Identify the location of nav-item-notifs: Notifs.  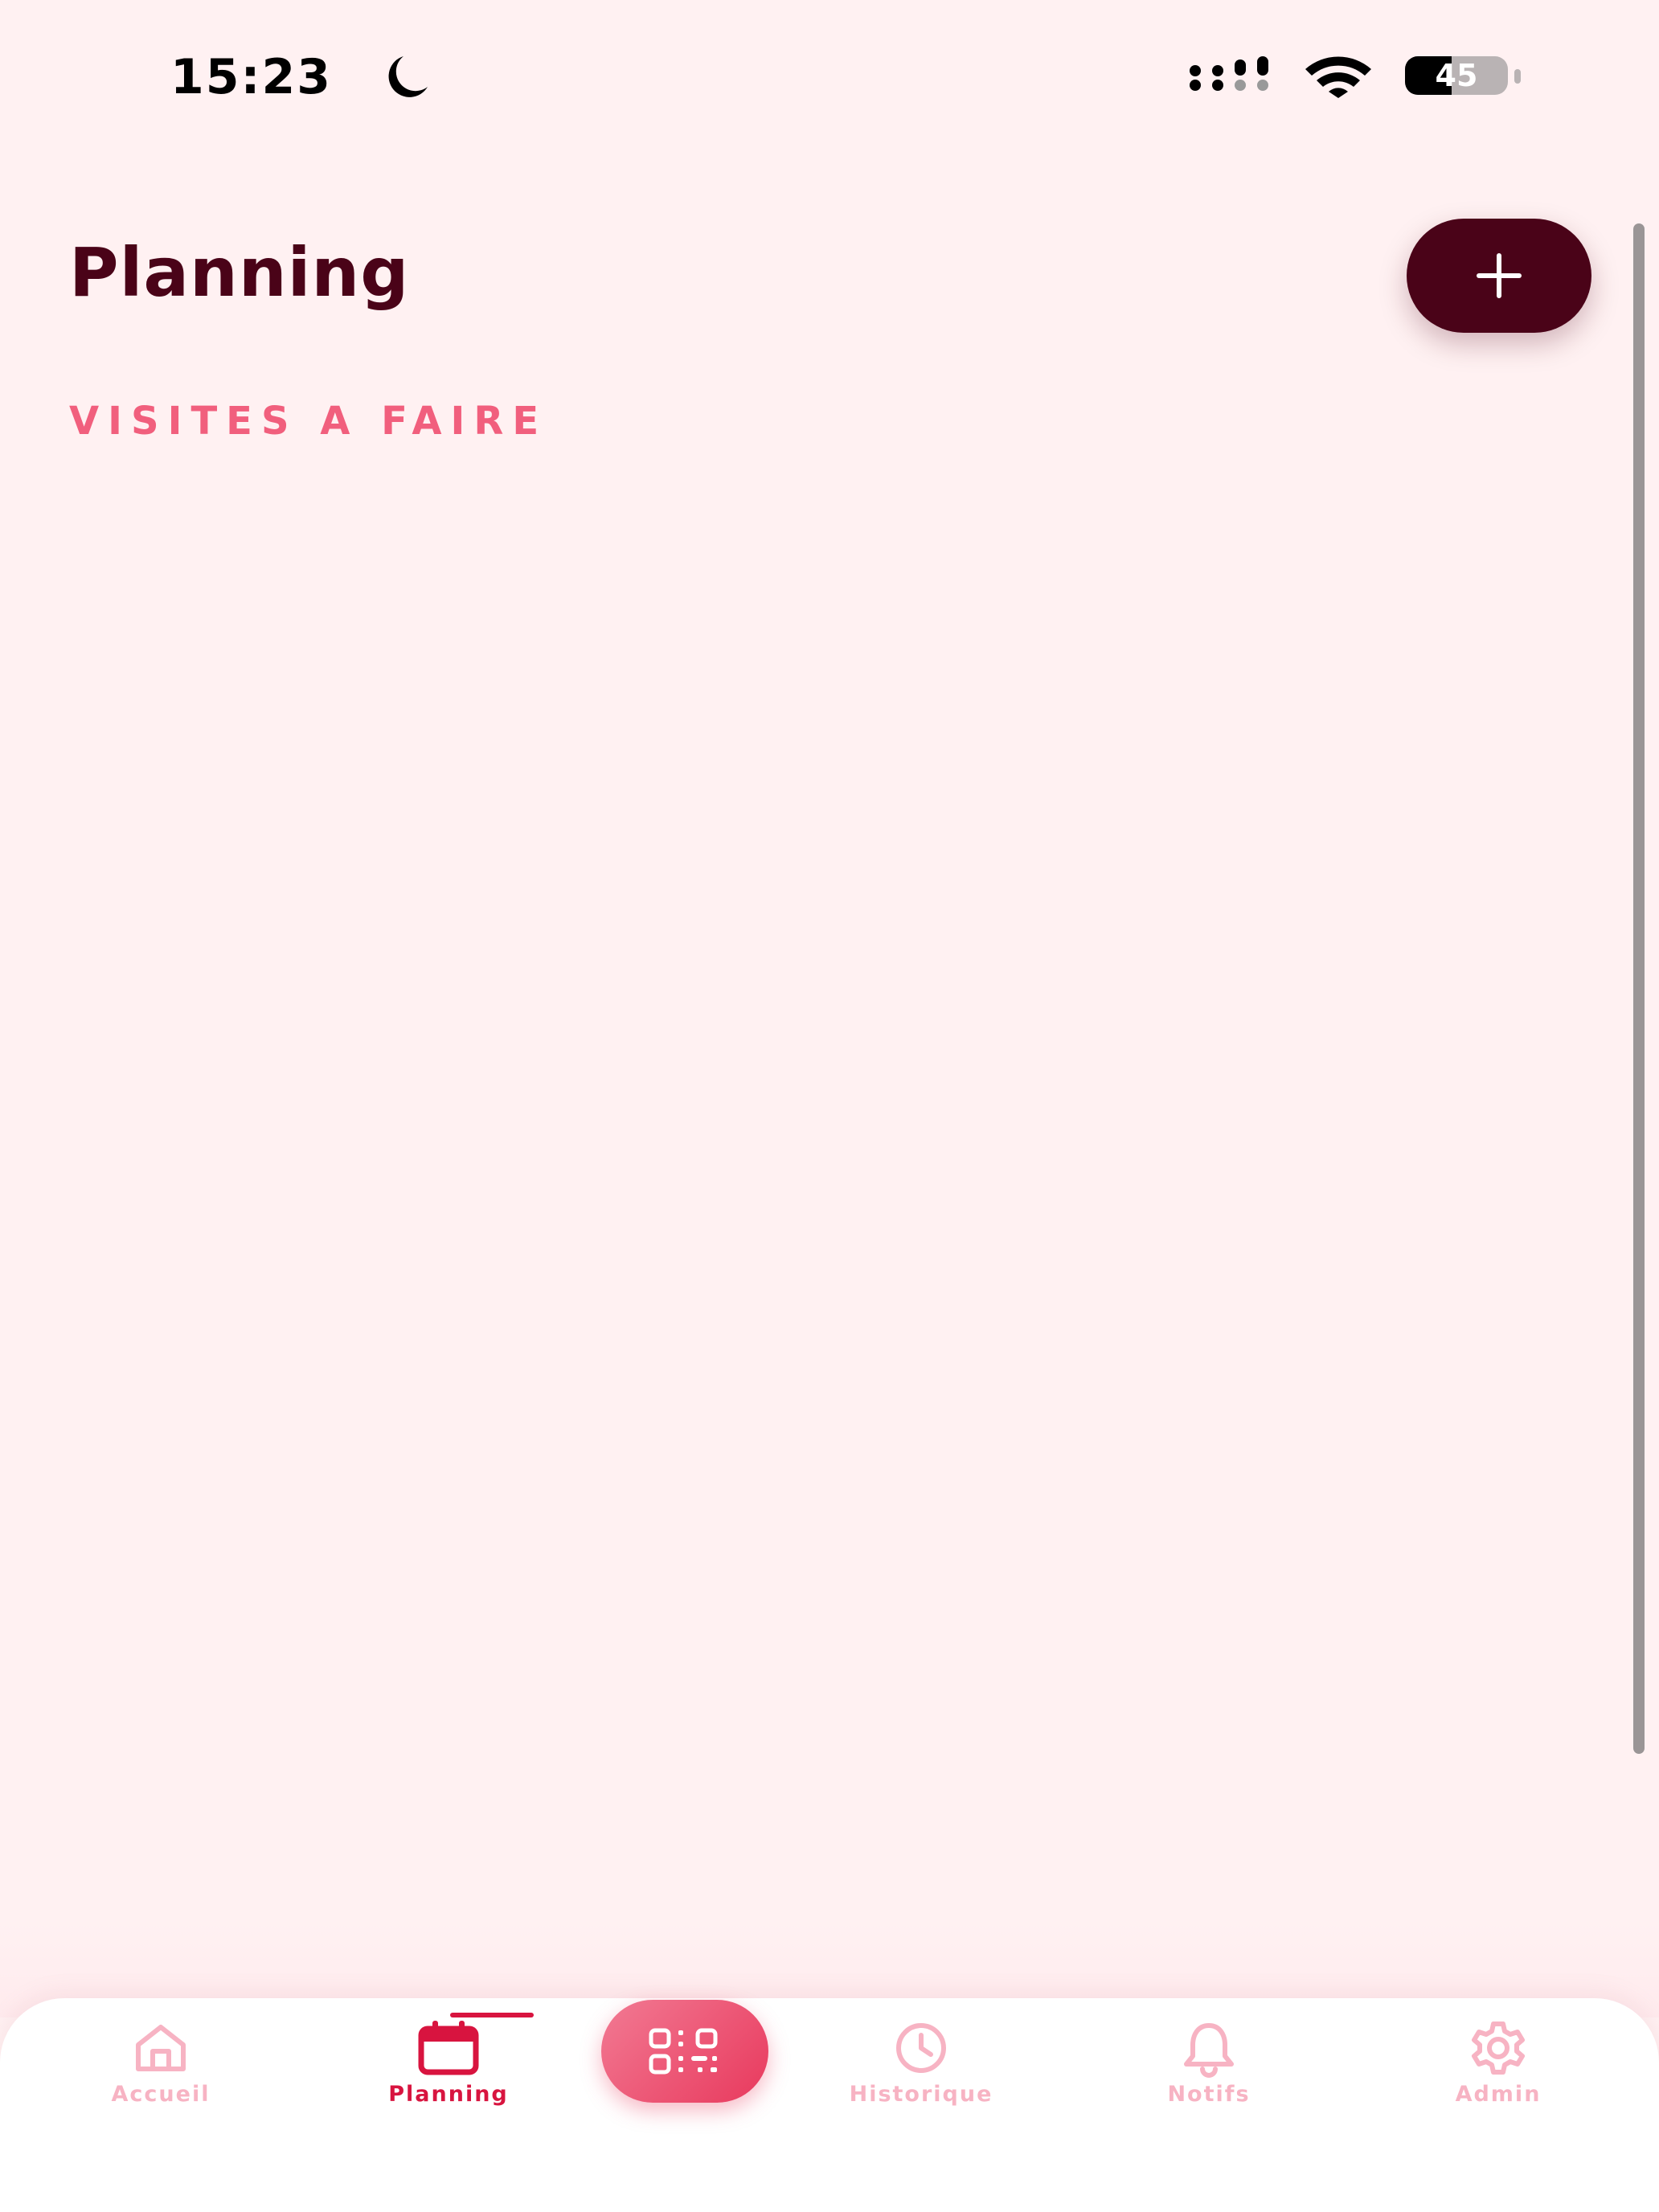
(1208, 2065).